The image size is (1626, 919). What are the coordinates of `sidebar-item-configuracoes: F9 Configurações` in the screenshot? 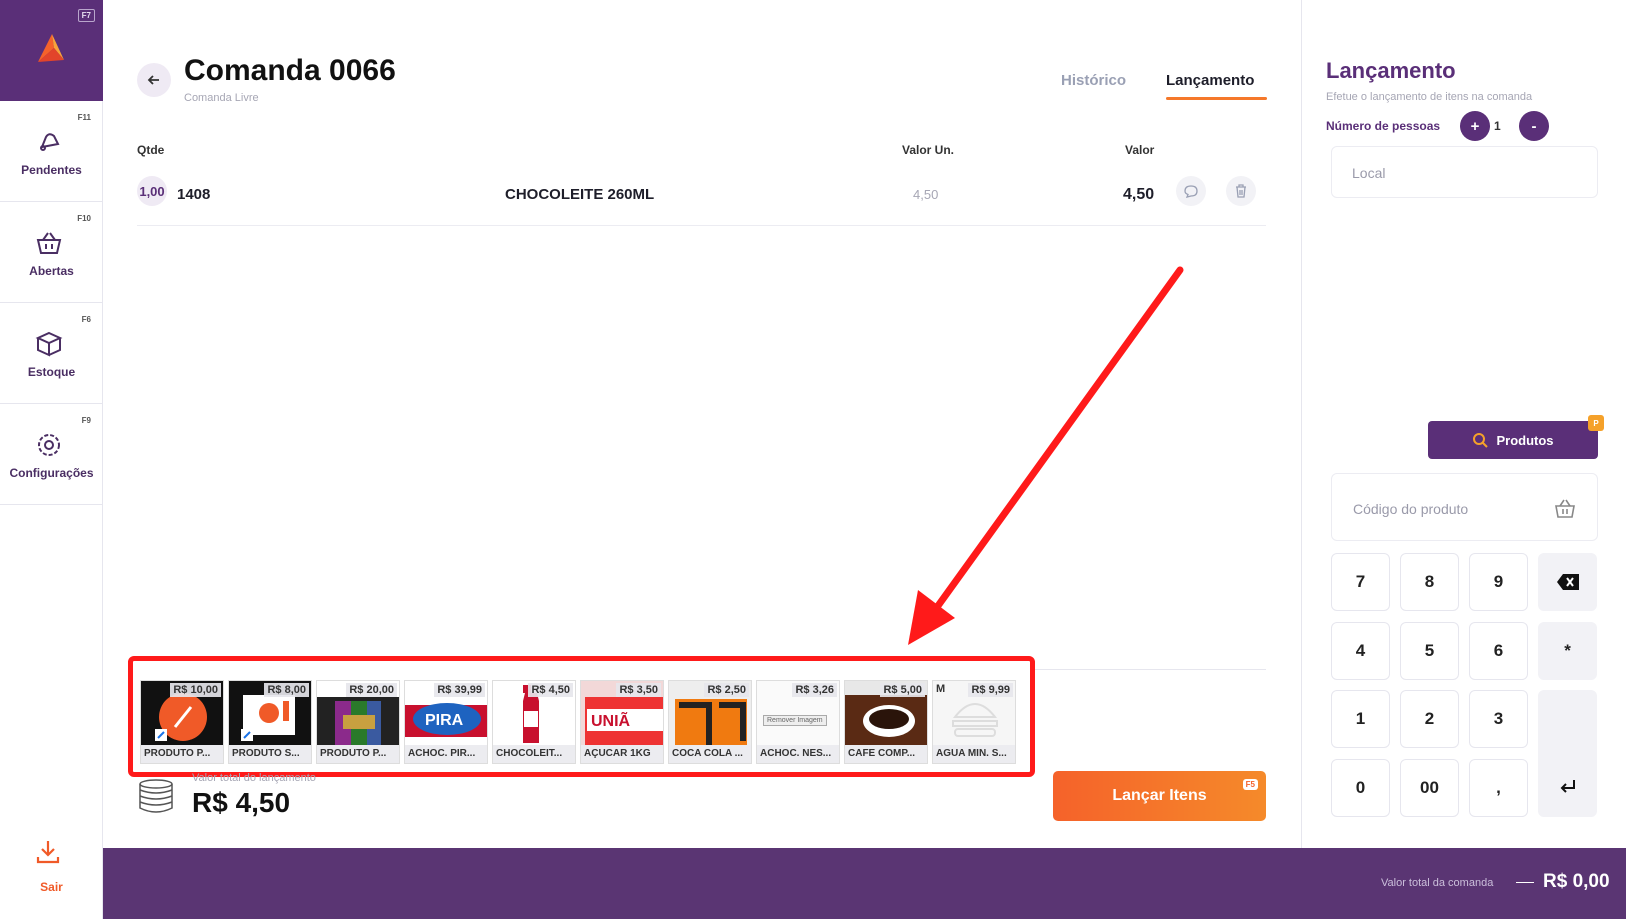 It's located at (51, 454).